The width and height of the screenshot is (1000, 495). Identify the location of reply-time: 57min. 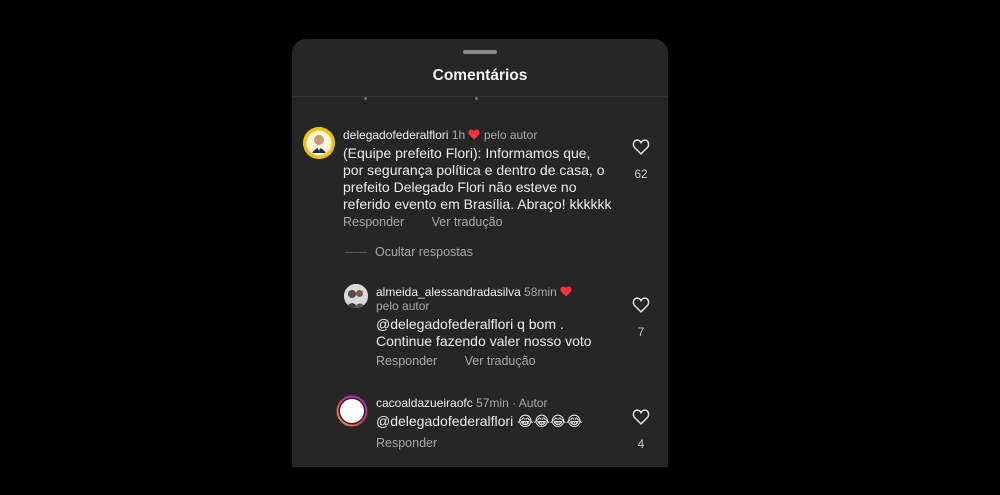
(492, 403).